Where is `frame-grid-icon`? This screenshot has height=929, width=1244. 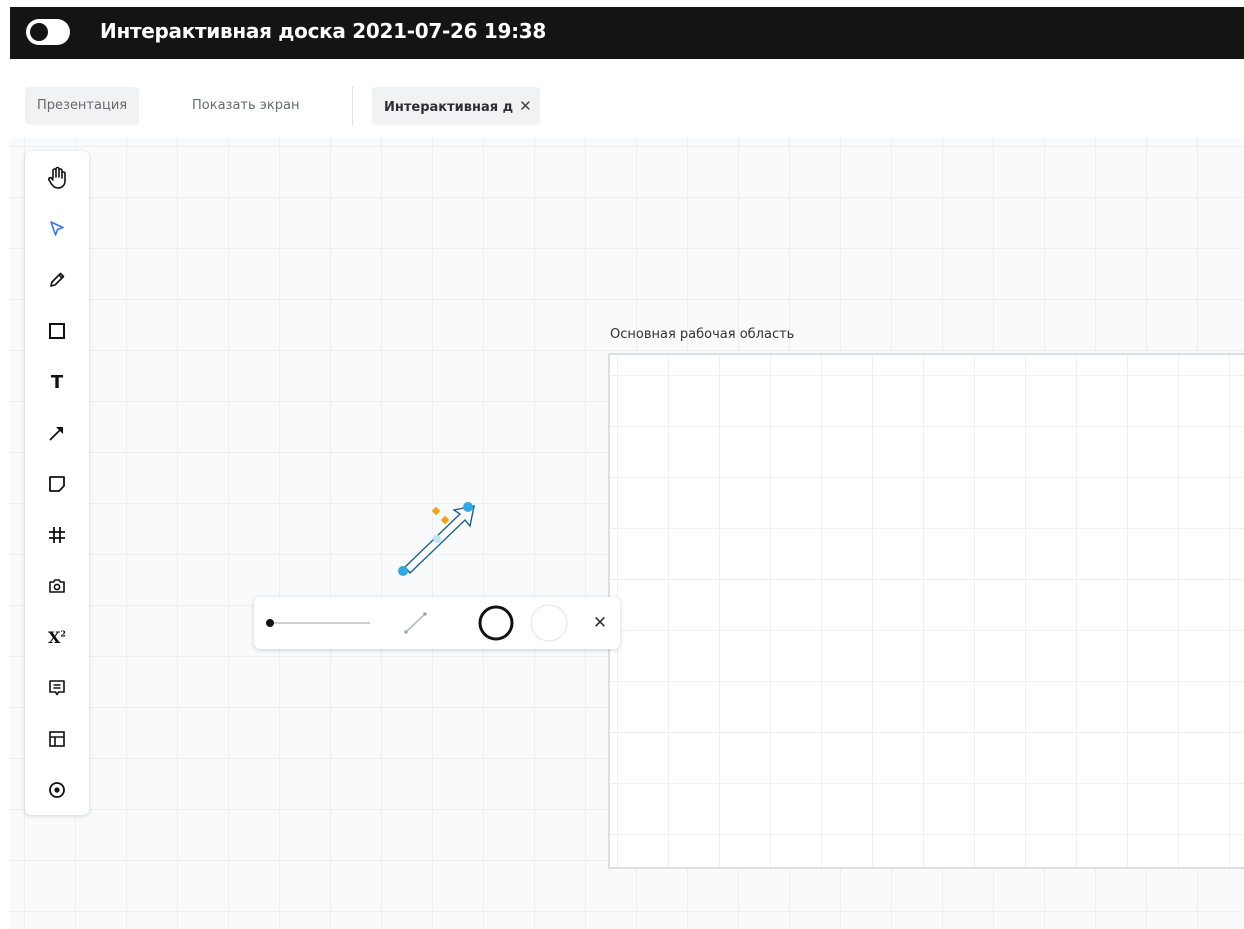
frame-grid-icon is located at coordinates (57, 535).